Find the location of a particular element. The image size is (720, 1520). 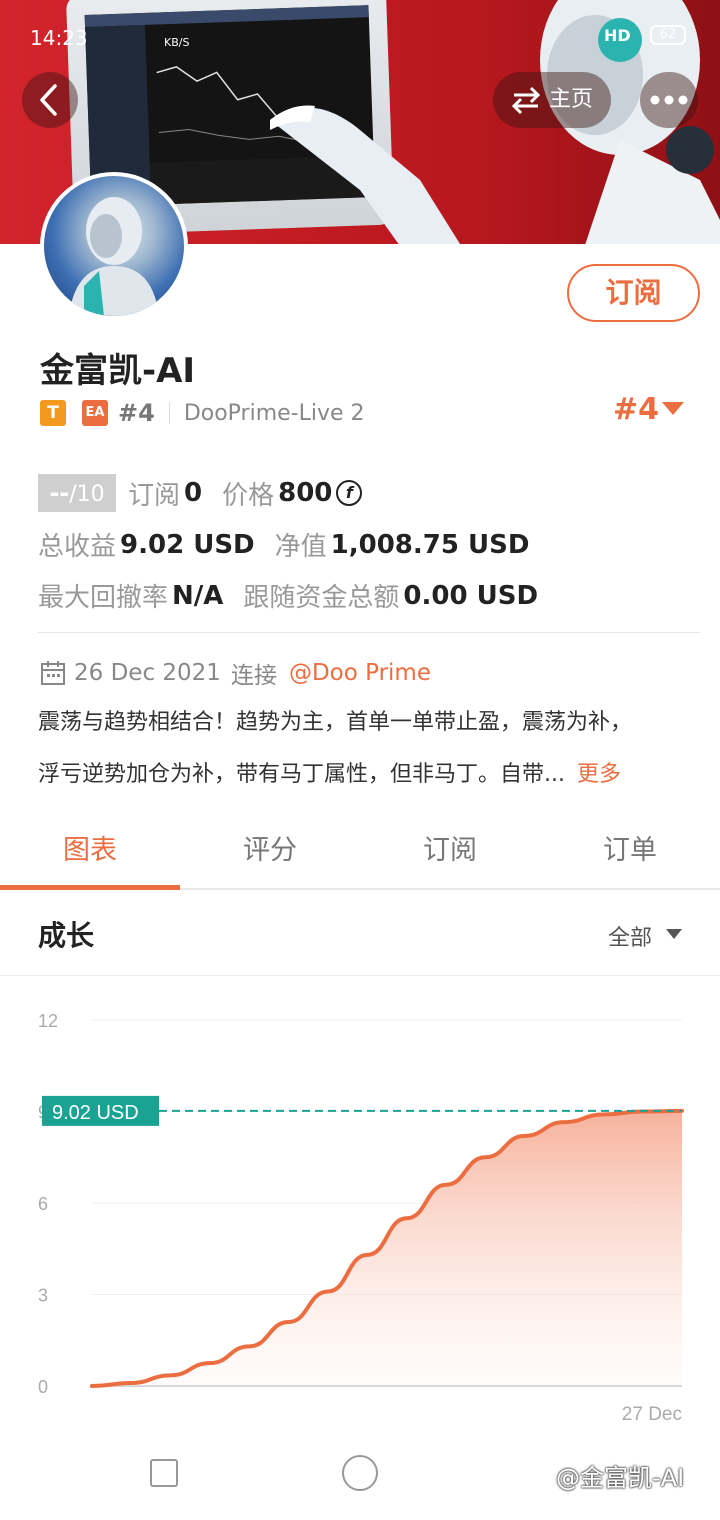

x-tick-label: 27 Dec is located at coordinates (652, 1414).